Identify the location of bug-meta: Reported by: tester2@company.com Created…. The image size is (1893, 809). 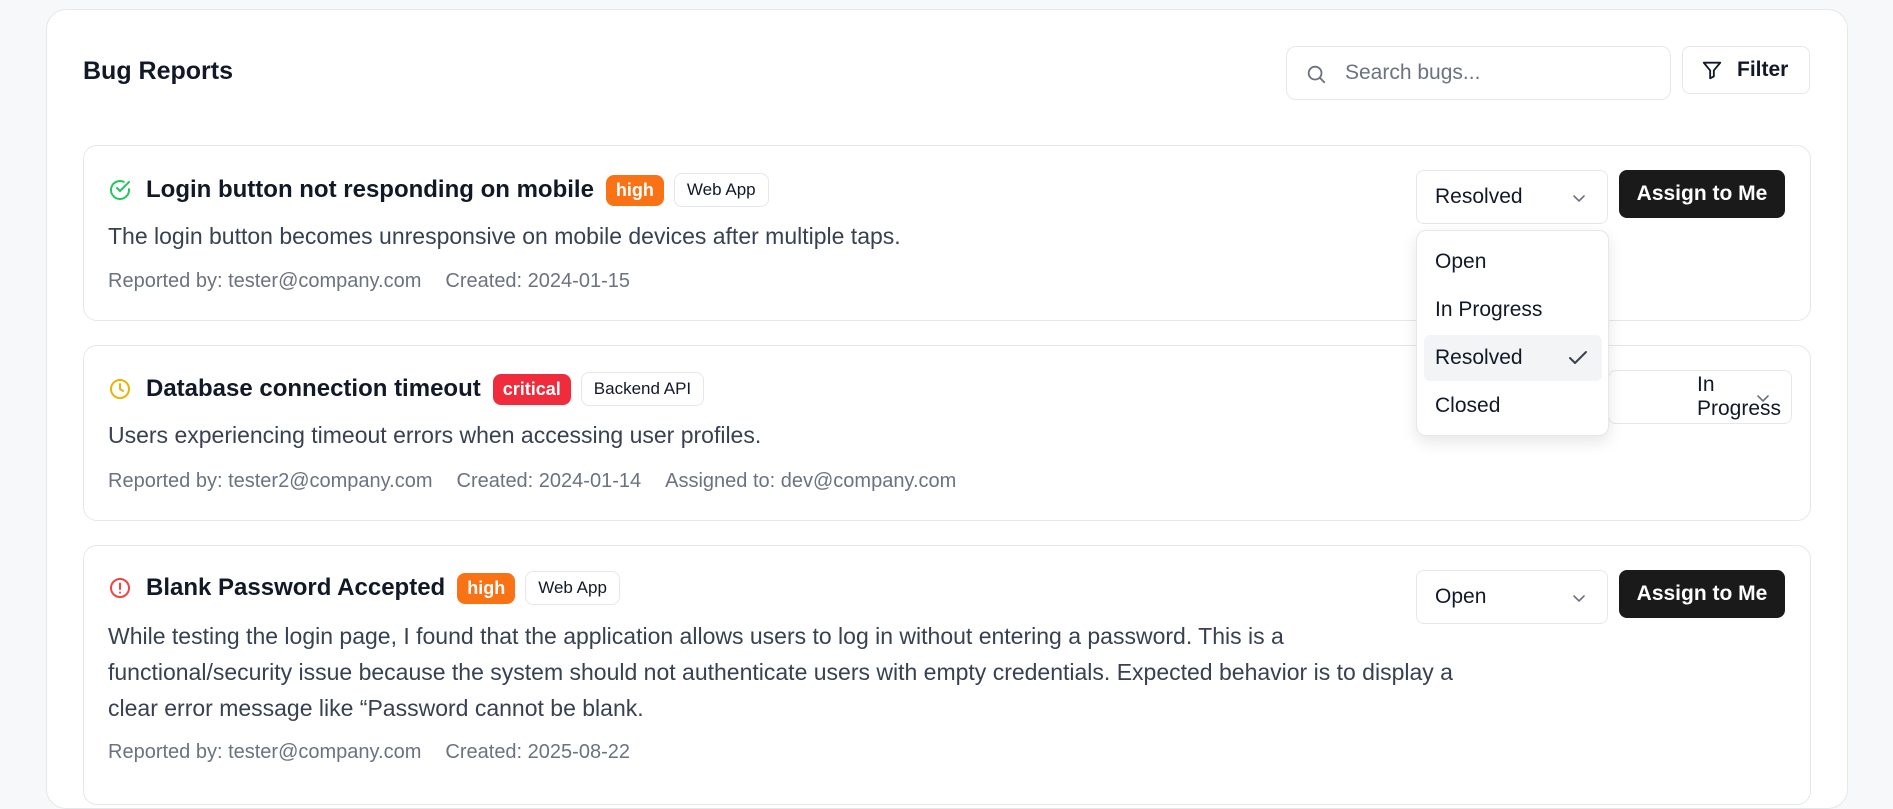
(532, 481).